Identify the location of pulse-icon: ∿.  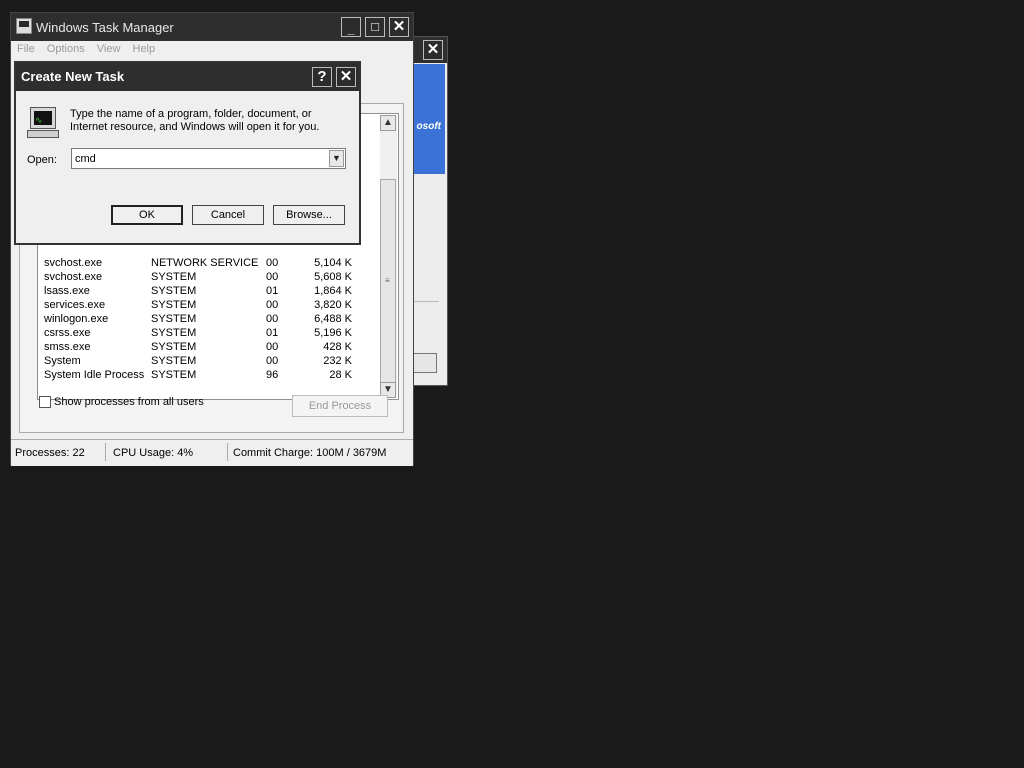
(39, 120).